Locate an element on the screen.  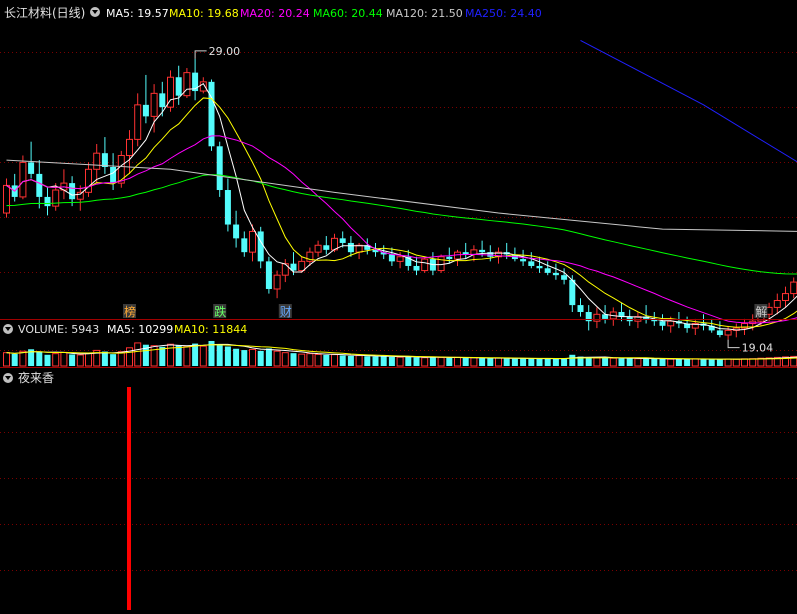
event-marker-label: 跌 is located at coordinates (220, 311).